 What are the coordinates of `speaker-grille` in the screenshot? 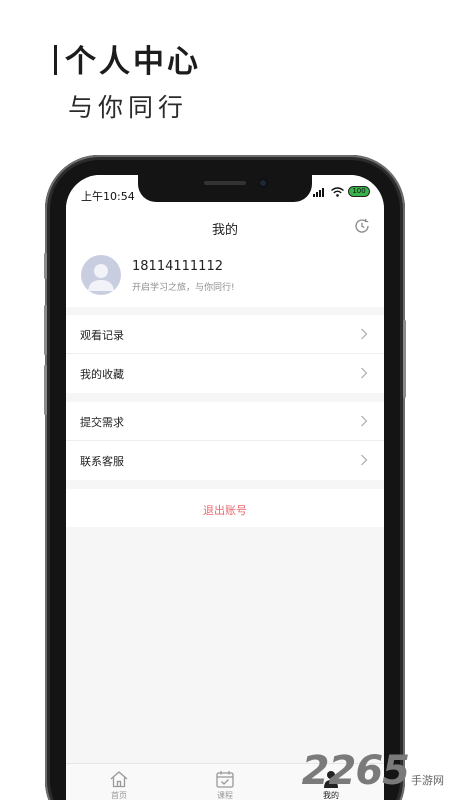 It's located at (225, 183).